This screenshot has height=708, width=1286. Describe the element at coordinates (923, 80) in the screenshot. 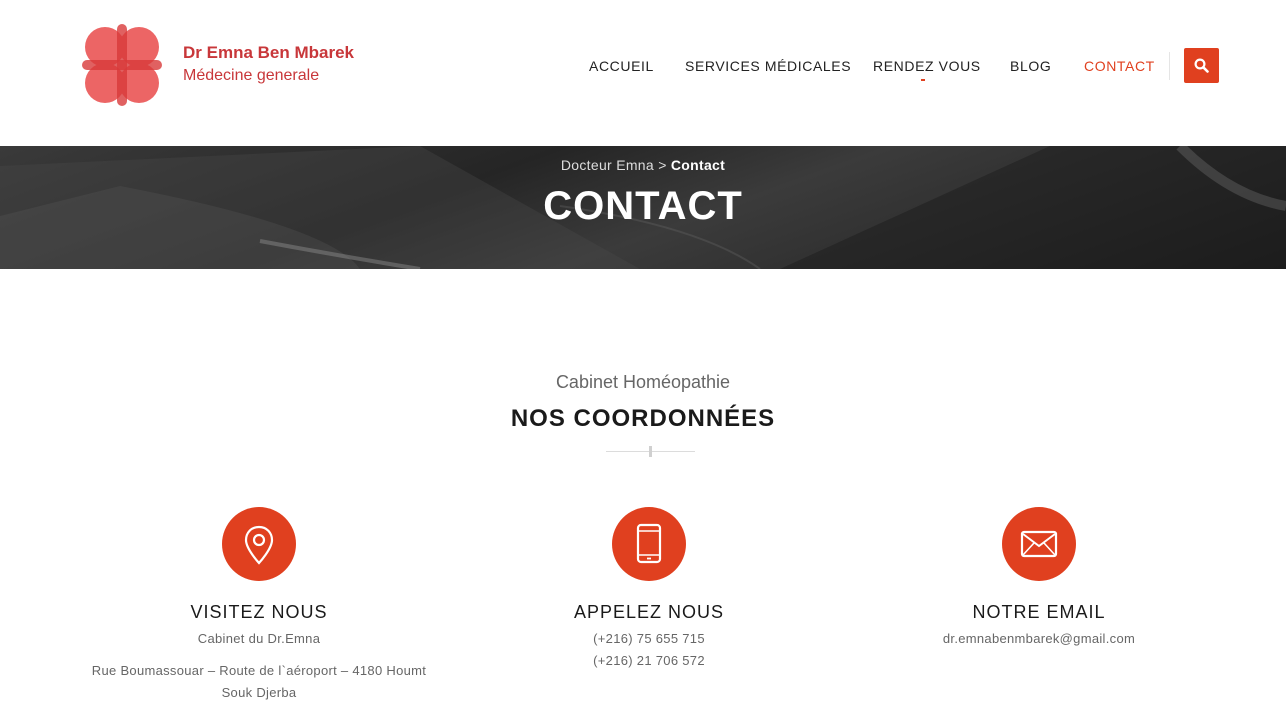

I see `nav-indicator` at that location.